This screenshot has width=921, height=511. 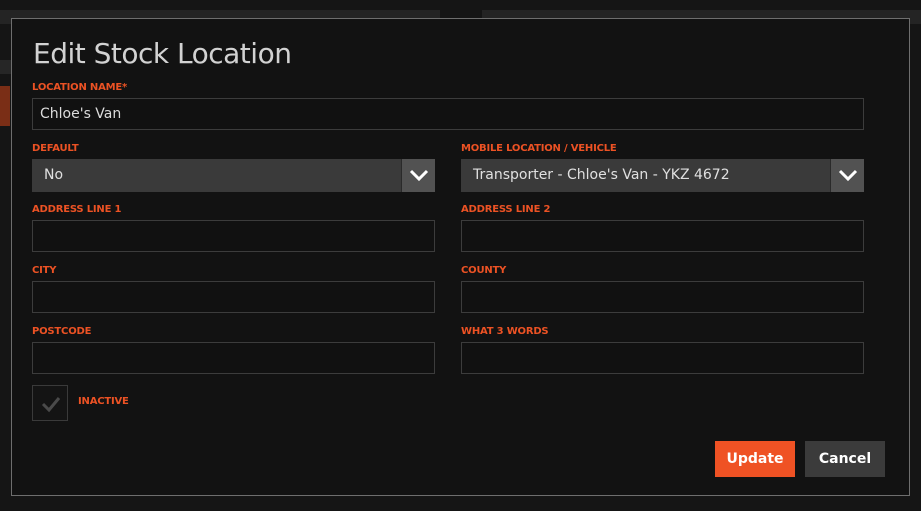 What do you see at coordinates (755, 459) in the screenshot?
I see `update-button: Update` at bounding box center [755, 459].